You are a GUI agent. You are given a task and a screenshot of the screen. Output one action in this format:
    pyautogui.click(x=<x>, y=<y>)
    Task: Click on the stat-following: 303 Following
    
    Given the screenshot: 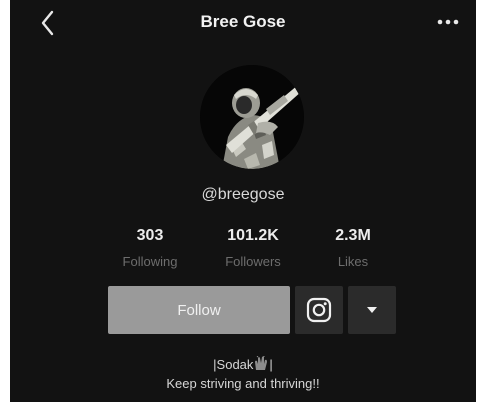 What is the action you would take?
    pyautogui.click(x=150, y=248)
    